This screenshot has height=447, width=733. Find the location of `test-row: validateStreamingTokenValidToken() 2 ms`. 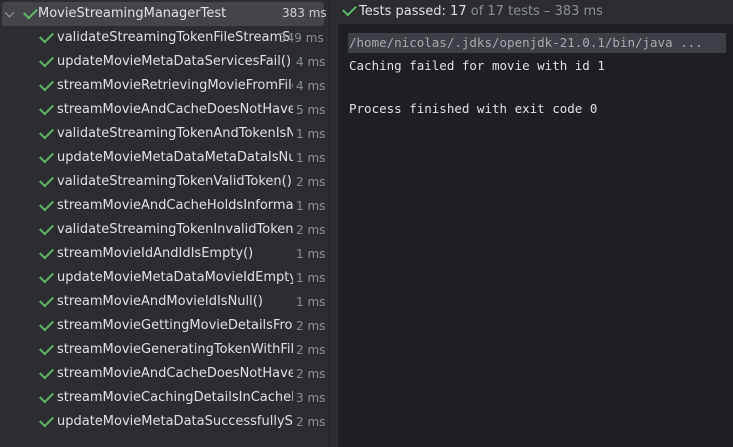

test-row: validateStreamingTokenValidToken() 2 ms is located at coordinates (164, 182).